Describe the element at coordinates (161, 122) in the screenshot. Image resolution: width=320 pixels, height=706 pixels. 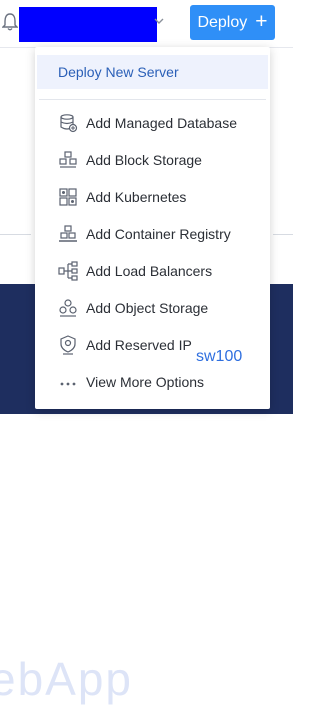
I see `menu-item-label: Add Managed Database` at that location.